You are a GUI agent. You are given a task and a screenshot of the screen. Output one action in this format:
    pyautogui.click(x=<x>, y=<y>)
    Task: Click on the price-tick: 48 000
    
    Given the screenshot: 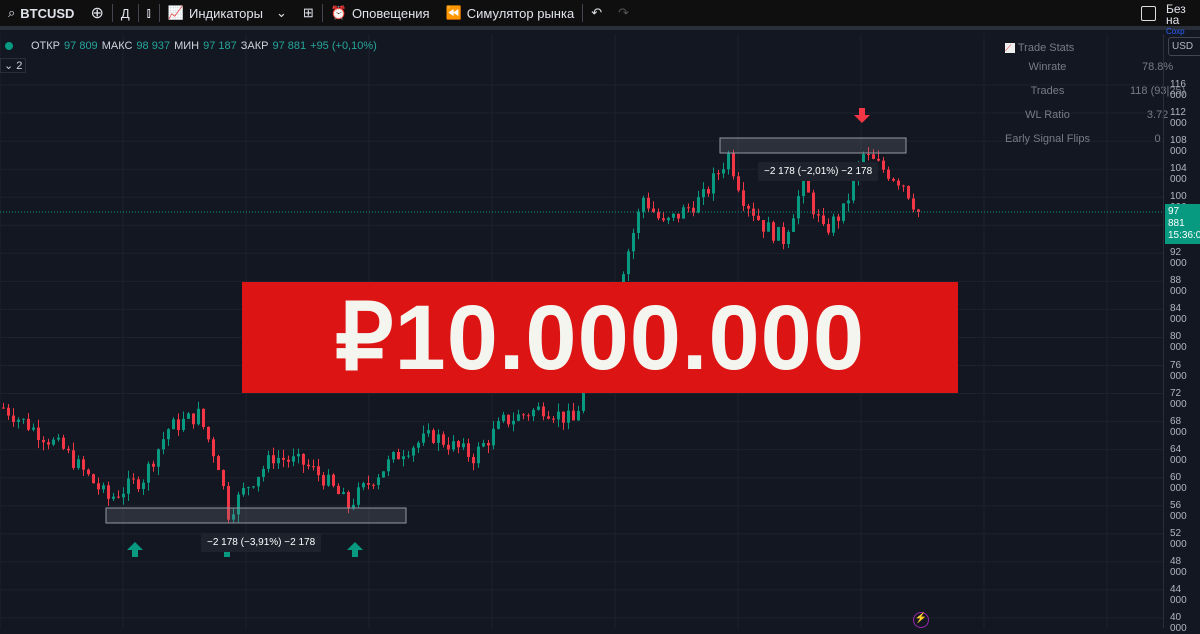 What is the action you would take?
    pyautogui.click(x=1178, y=566)
    